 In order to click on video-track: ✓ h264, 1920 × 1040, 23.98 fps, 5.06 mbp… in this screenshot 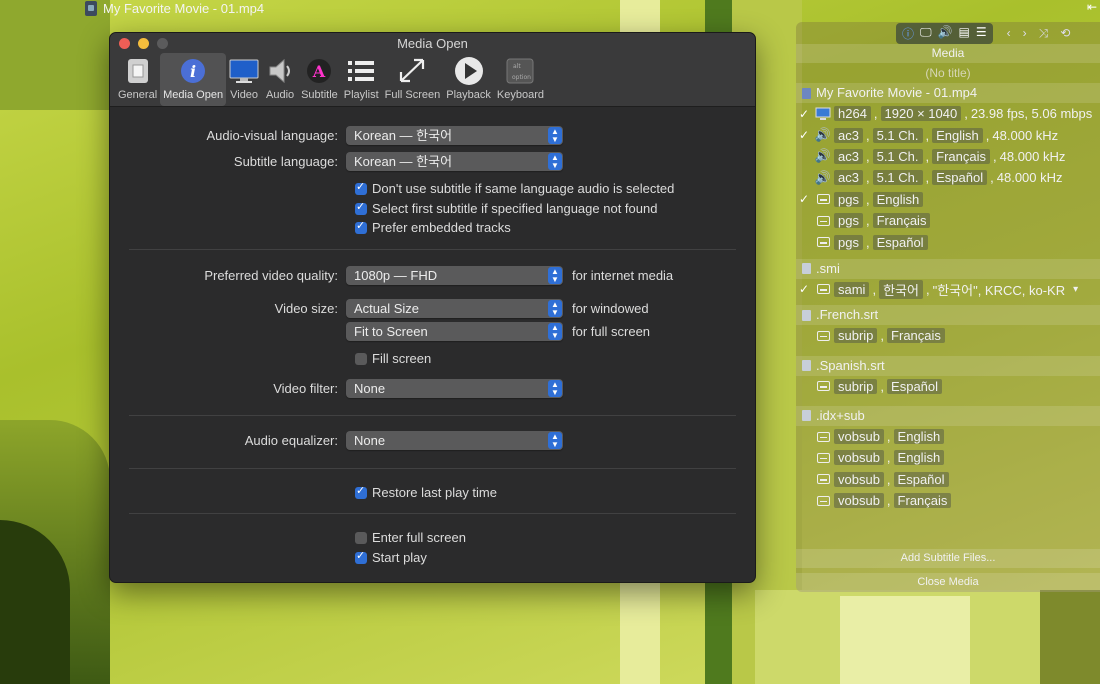, I will do `click(948, 113)`.